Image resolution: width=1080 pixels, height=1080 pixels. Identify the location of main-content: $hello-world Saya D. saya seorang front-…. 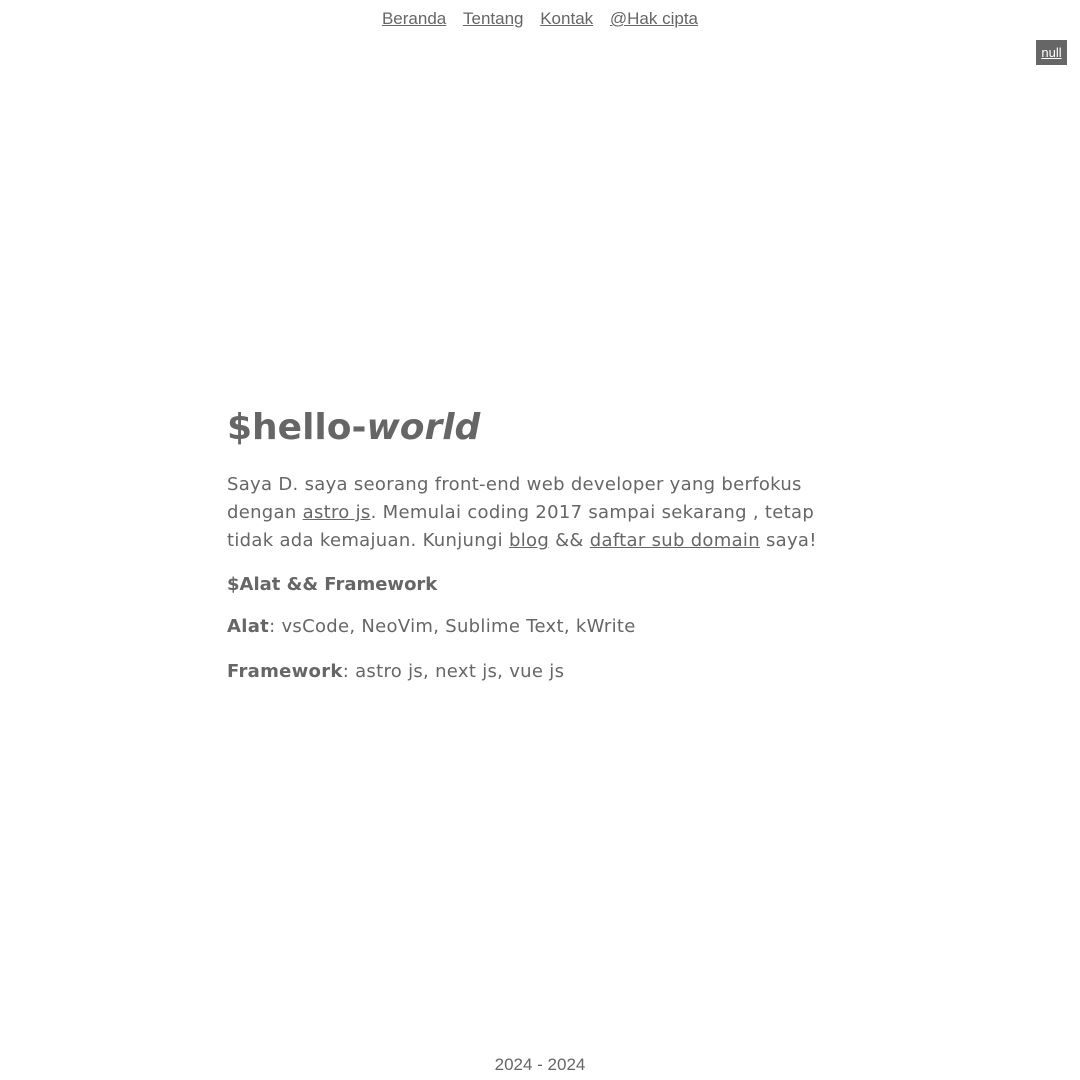
(537, 543).